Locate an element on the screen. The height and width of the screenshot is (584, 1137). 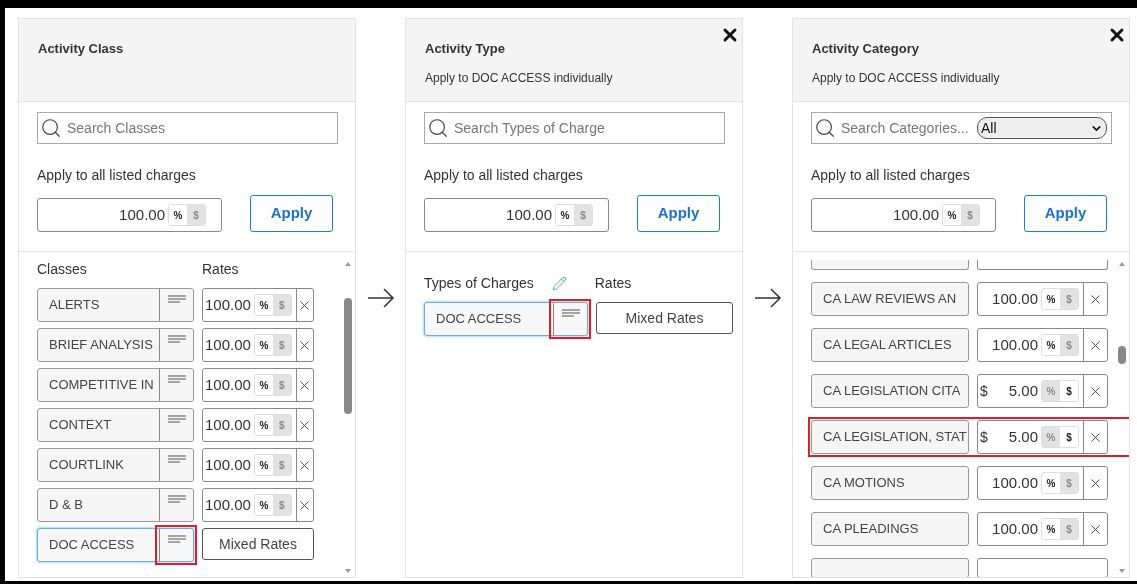
charge-name: CA PLEADINGS is located at coordinates (871, 529).